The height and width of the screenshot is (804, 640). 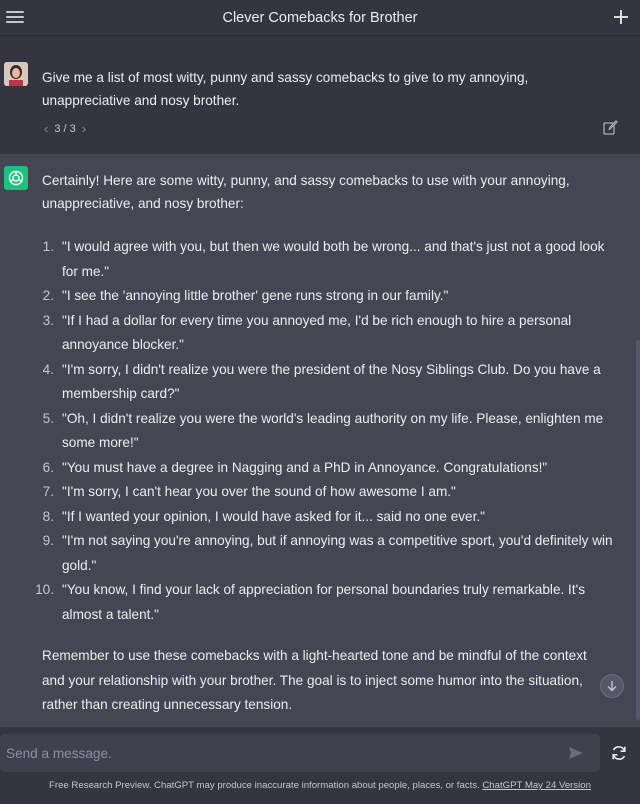 What do you see at coordinates (84, 128) in the screenshot?
I see `chevron-right-icon: ›` at bounding box center [84, 128].